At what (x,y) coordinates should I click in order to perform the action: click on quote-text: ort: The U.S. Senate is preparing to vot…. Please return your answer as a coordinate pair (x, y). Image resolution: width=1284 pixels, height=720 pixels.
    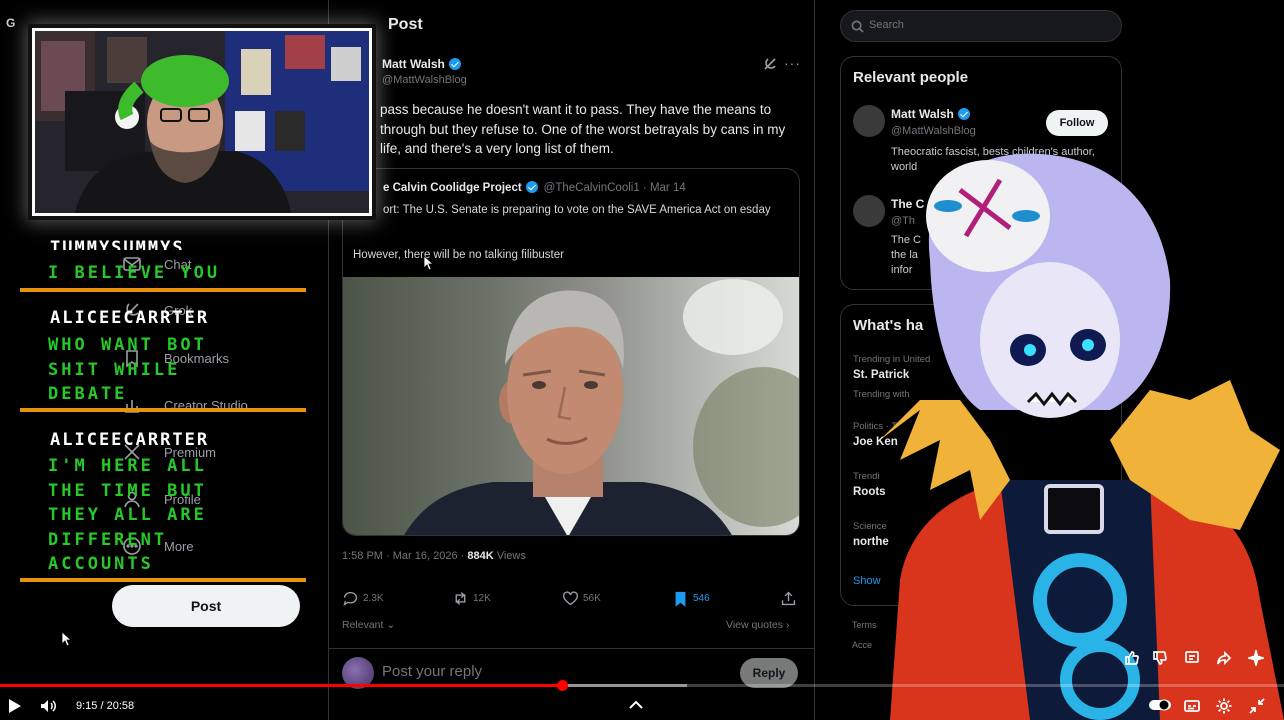
    Looking at the image, I should click on (577, 210).